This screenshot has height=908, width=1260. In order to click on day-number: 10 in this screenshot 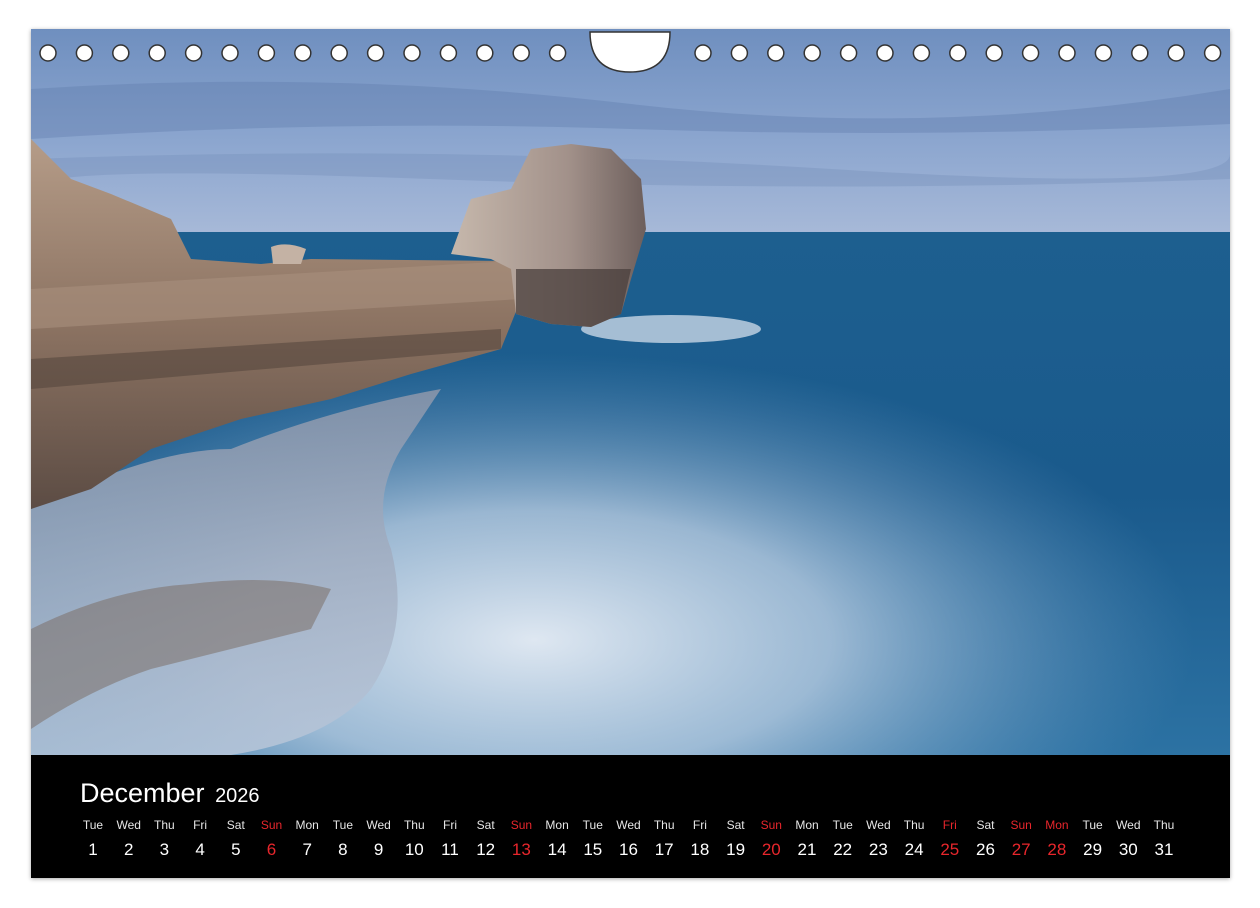, I will do `click(414, 849)`.